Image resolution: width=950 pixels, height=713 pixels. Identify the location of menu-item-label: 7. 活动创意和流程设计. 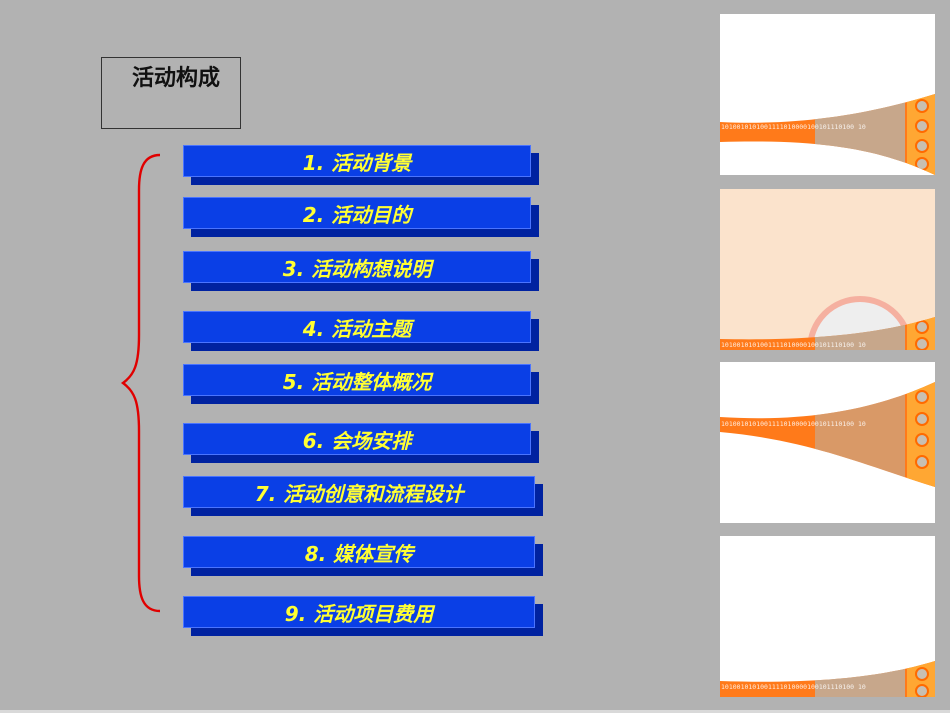
(359, 492).